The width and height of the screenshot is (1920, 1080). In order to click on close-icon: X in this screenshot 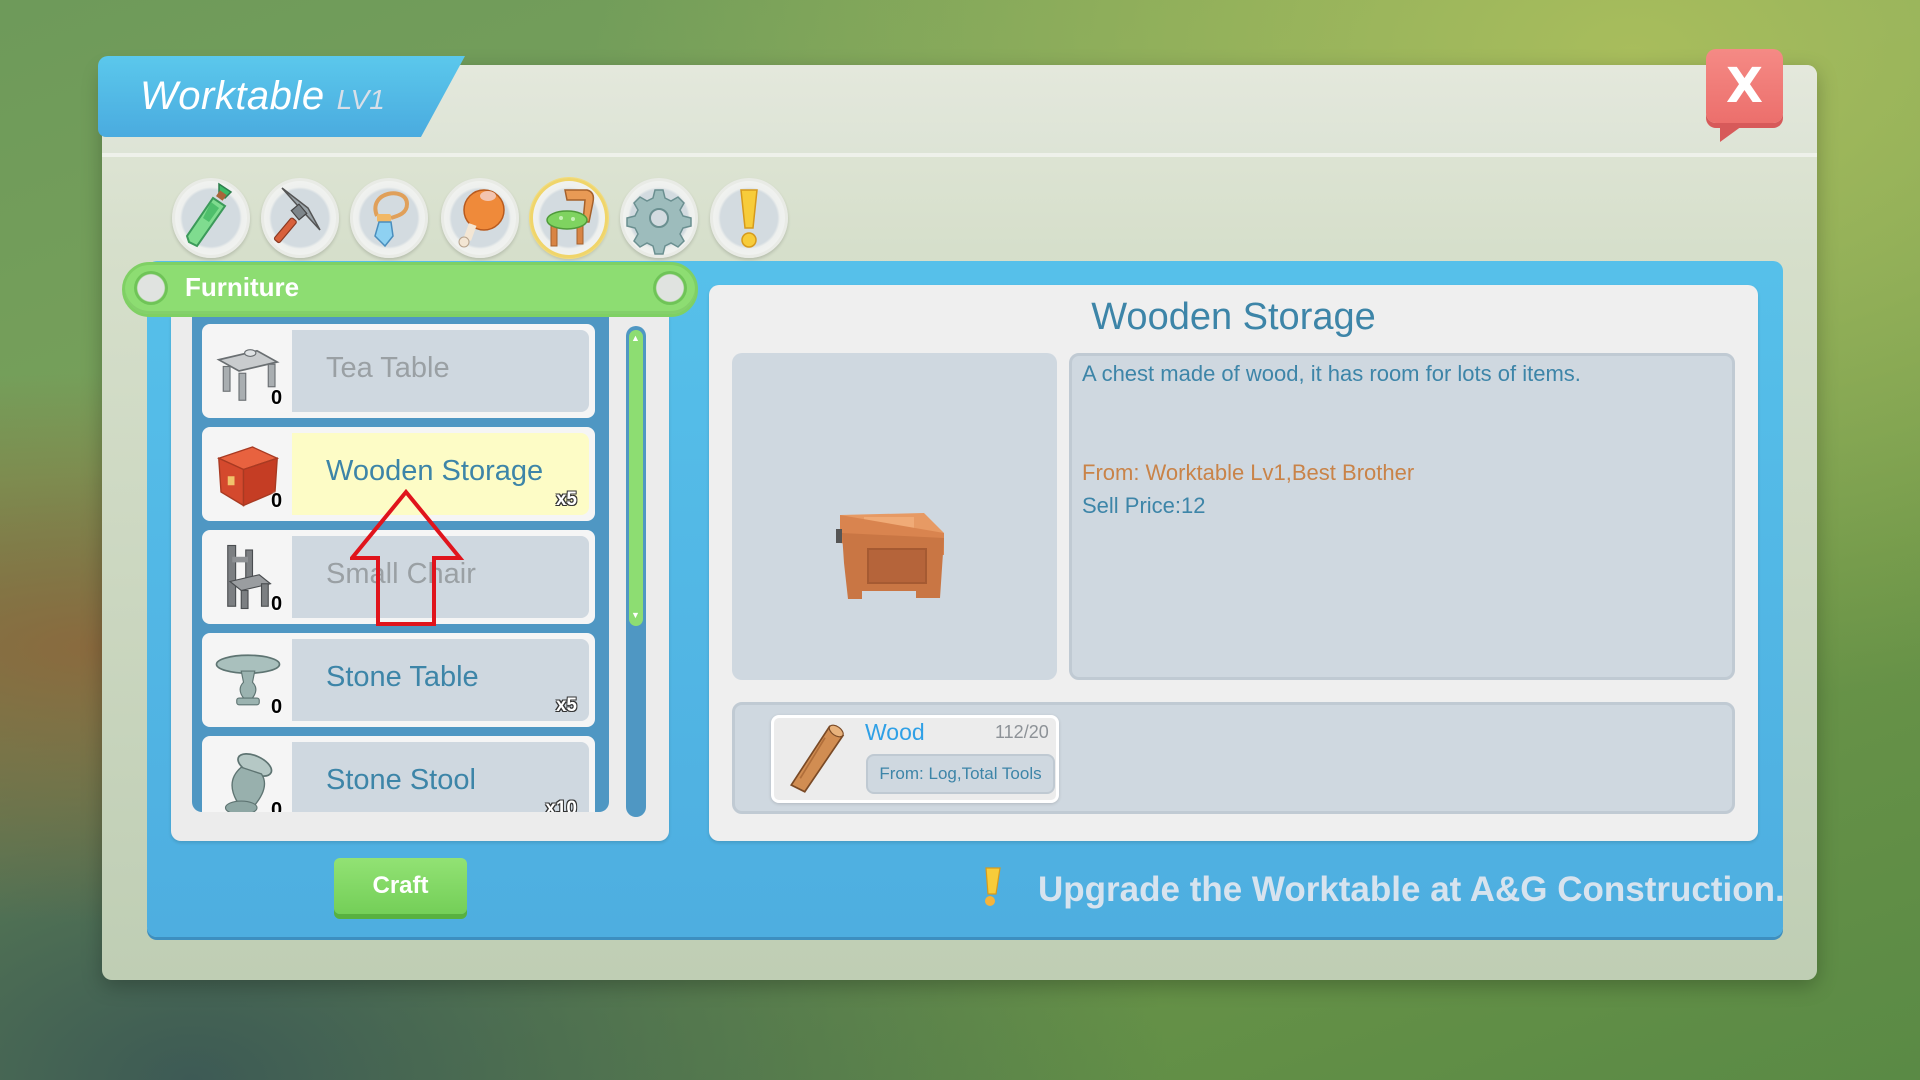, I will do `click(1744, 86)`.